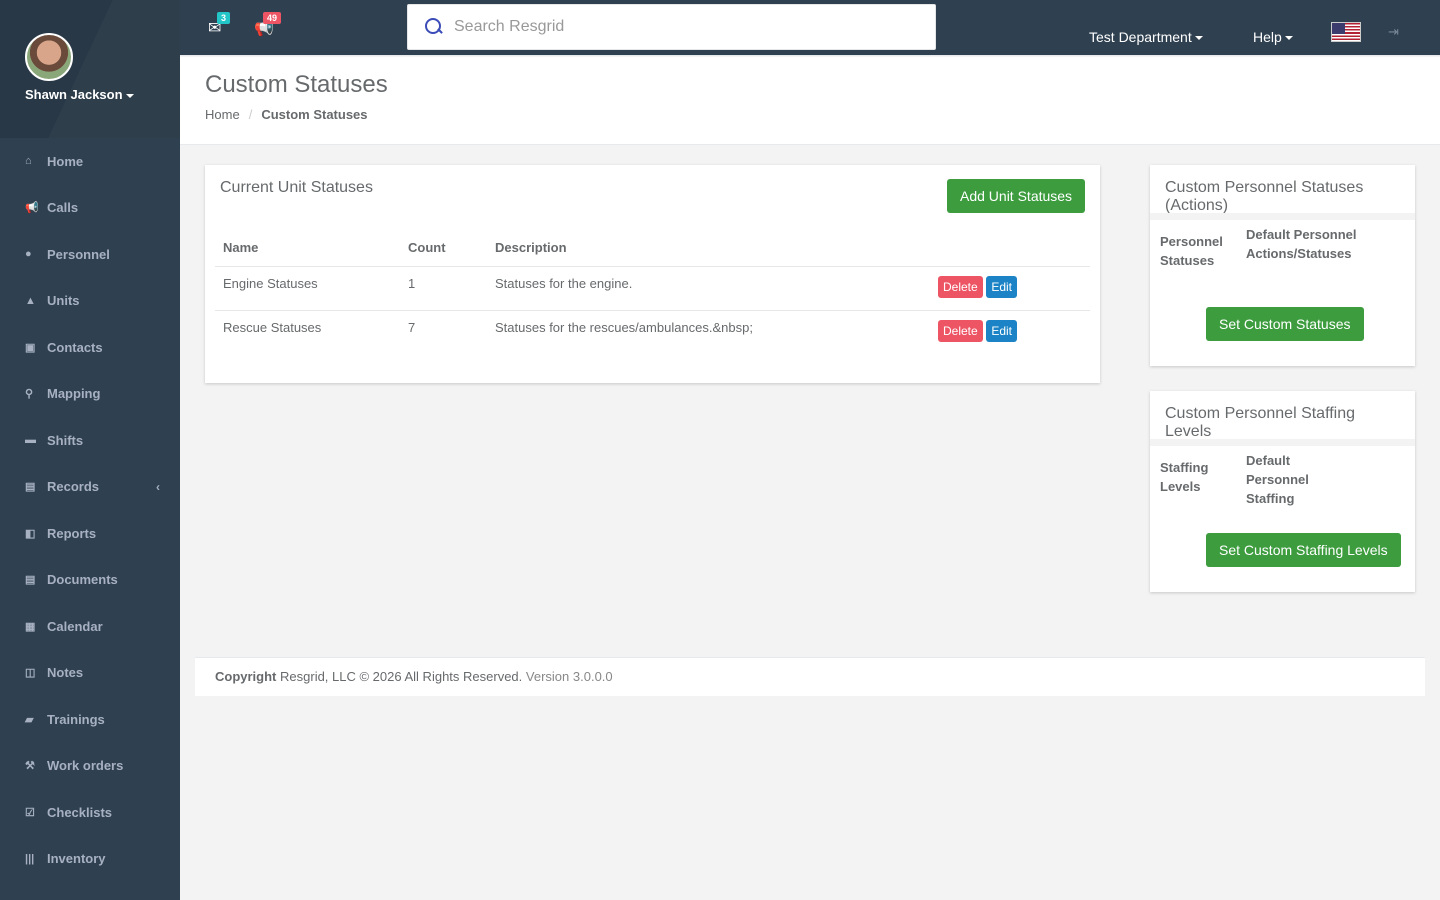 This screenshot has height=900, width=1440. I want to click on sidebar-item-label: Shifts, so click(65, 440).